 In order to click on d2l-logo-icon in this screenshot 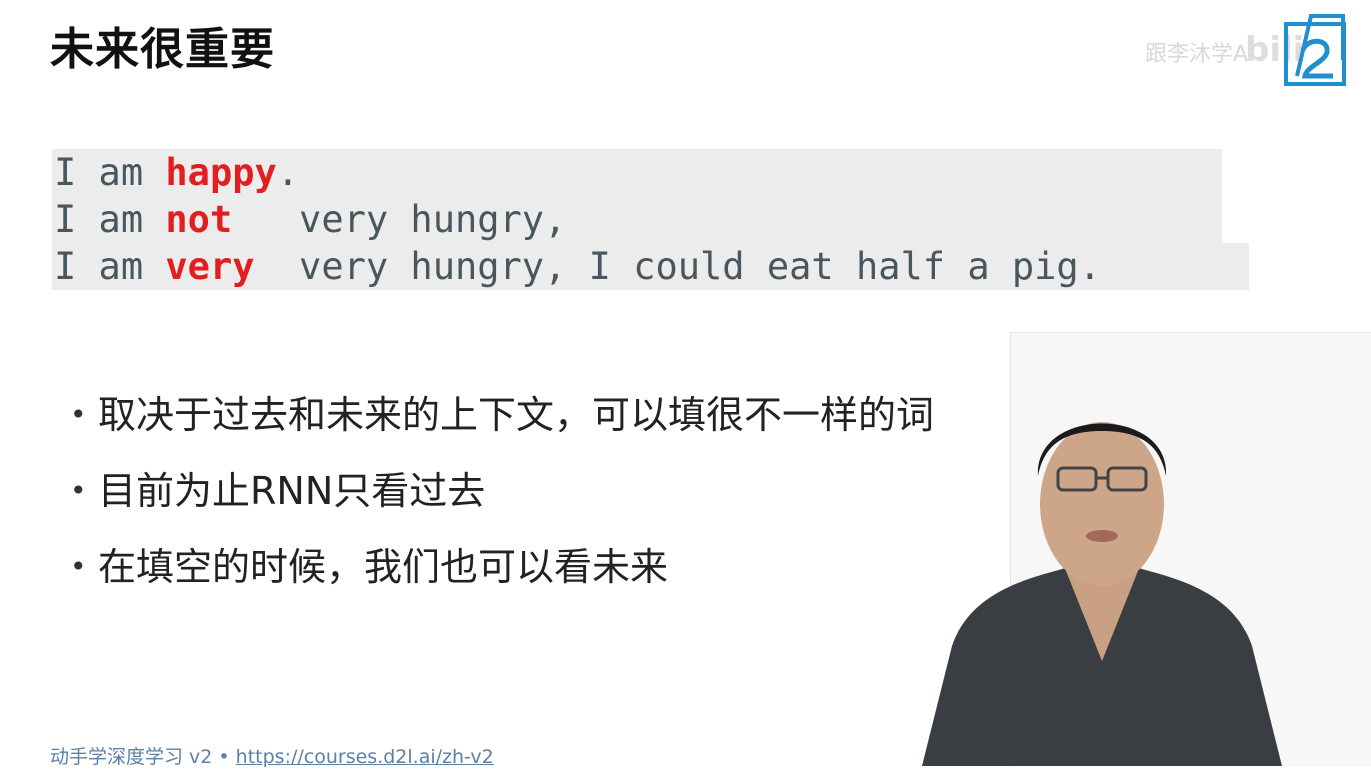, I will do `click(1315, 50)`.